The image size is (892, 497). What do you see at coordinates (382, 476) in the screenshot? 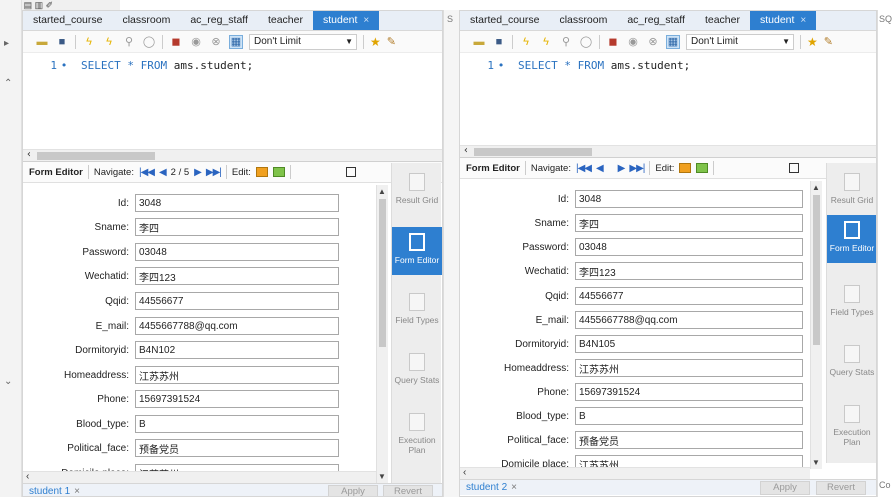
I see `scroll-down-icon: ▼` at bounding box center [382, 476].